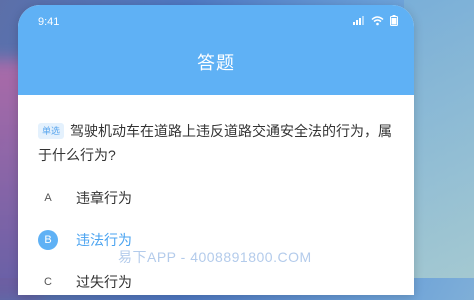 The height and width of the screenshot is (300, 474). Describe the element at coordinates (104, 198) in the screenshot. I see `option-text: 违章行为` at that location.